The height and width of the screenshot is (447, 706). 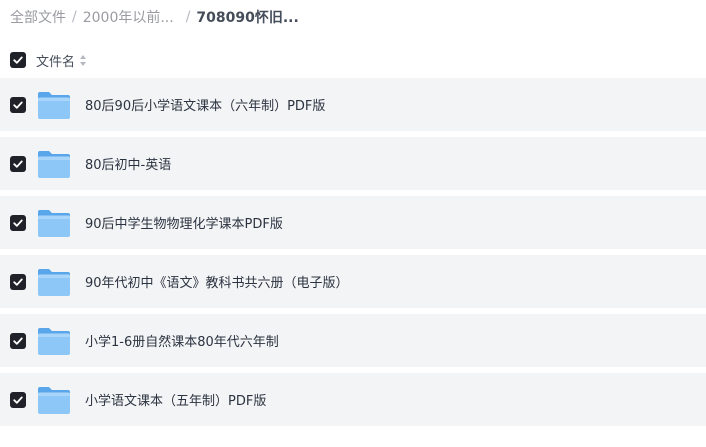 I want to click on file-name: 90后中学生物物理化学课本PDF版, so click(x=184, y=222).